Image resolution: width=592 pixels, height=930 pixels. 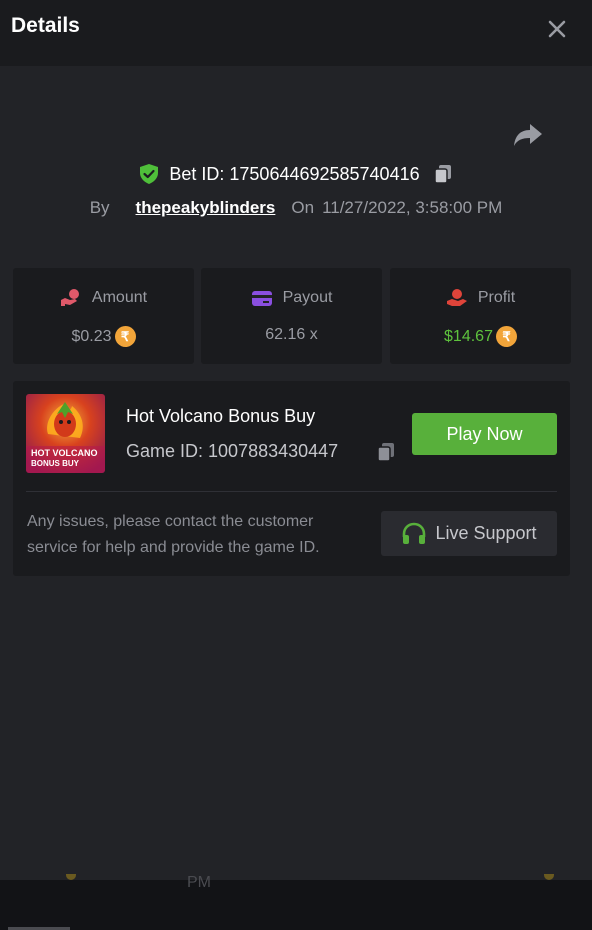 What do you see at coordinates (149, 174) in the screenshot?
I see `shield-check-icon` at bounding box center [149, 174].